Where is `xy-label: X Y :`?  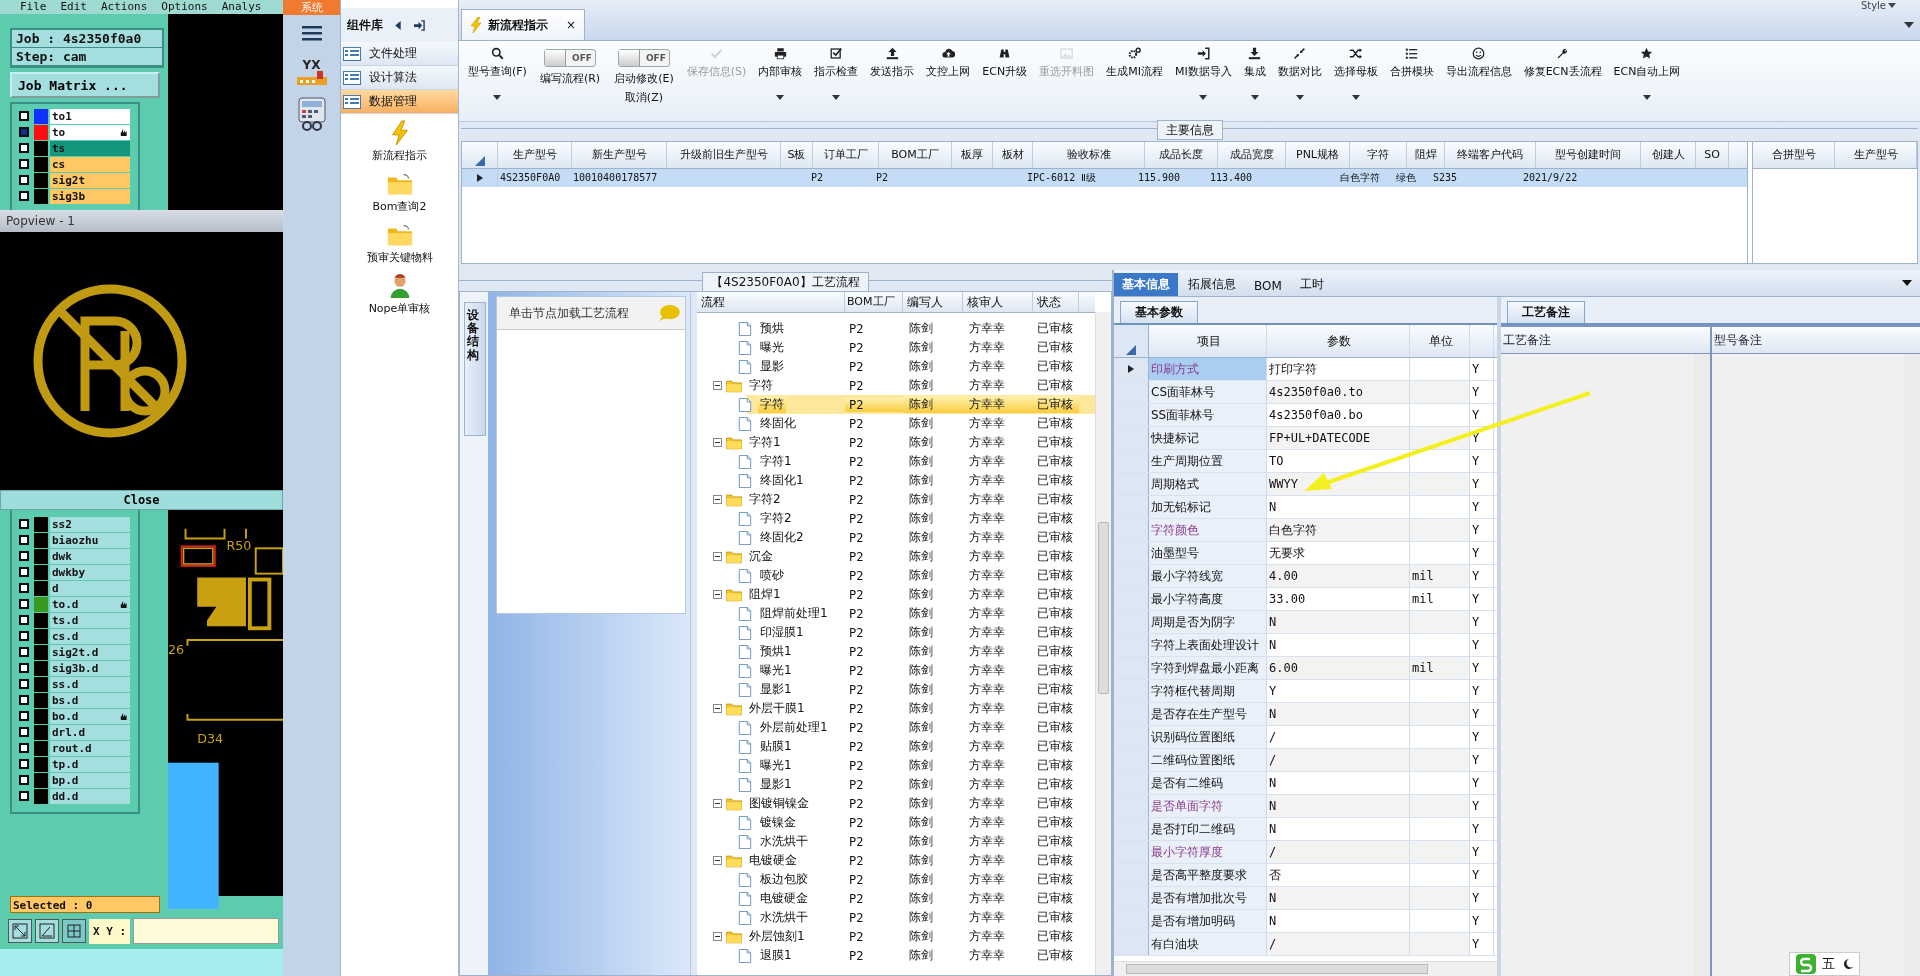
xy-label: X Y : is located at coordinates (110, 931).